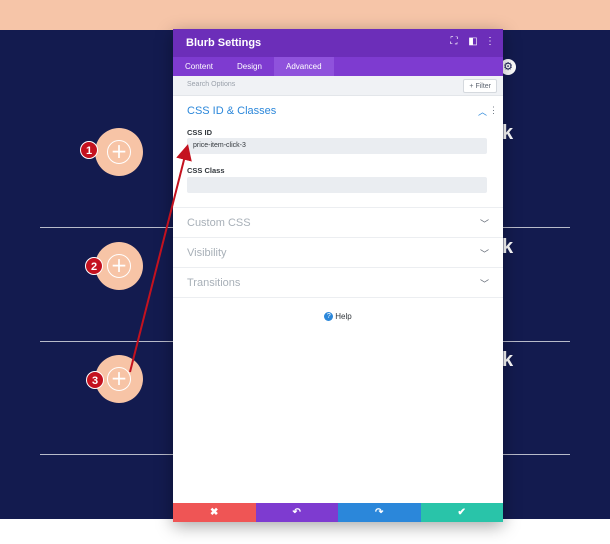 The width and height of the screenshot is (610, 544). What do you see at coordinates (343, 316) in the screenshot?
I see `help-label: Help` at bounding box center [343, 316].